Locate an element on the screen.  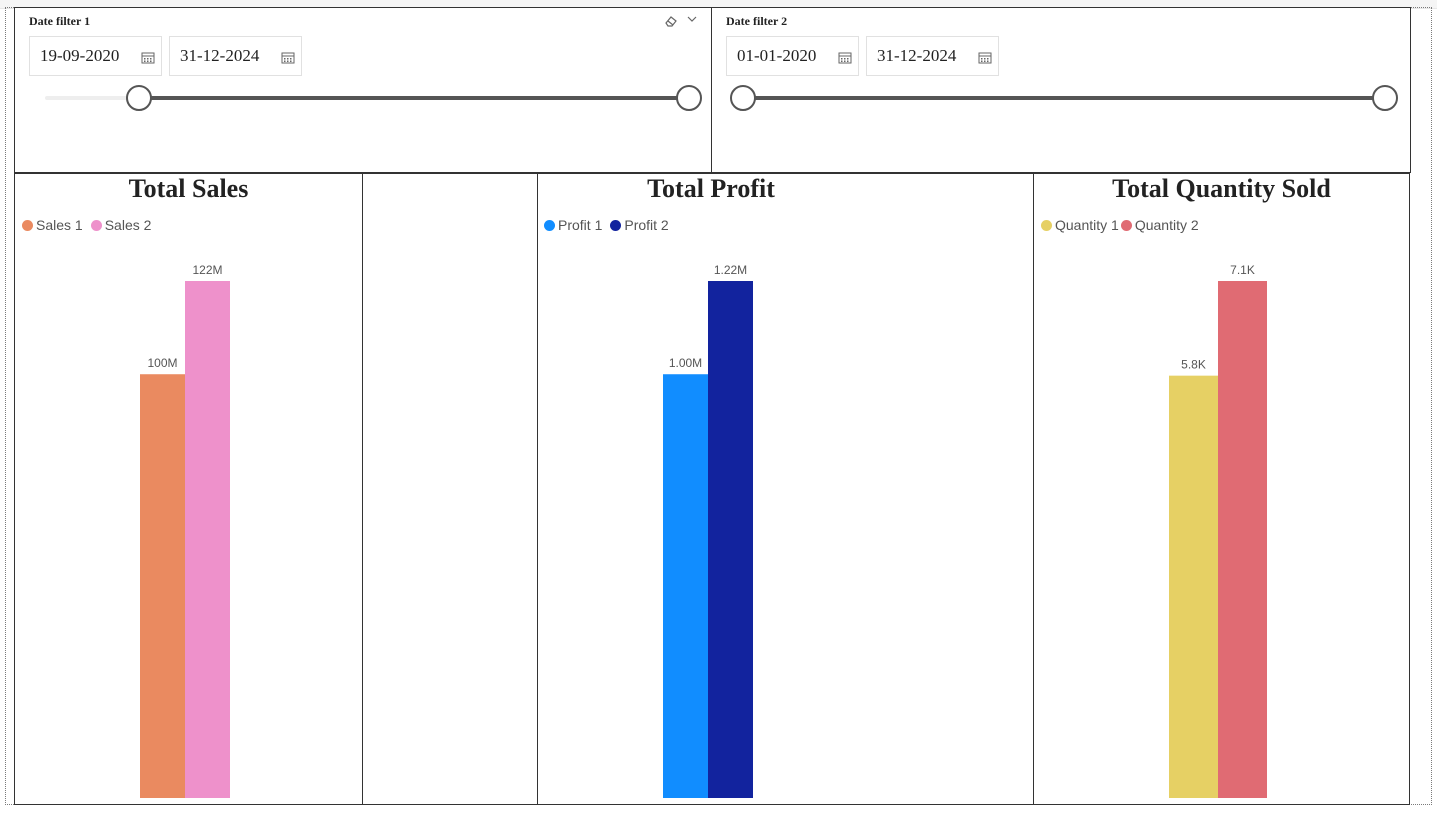
data-label: 122M is located at coordinates (207, 270).